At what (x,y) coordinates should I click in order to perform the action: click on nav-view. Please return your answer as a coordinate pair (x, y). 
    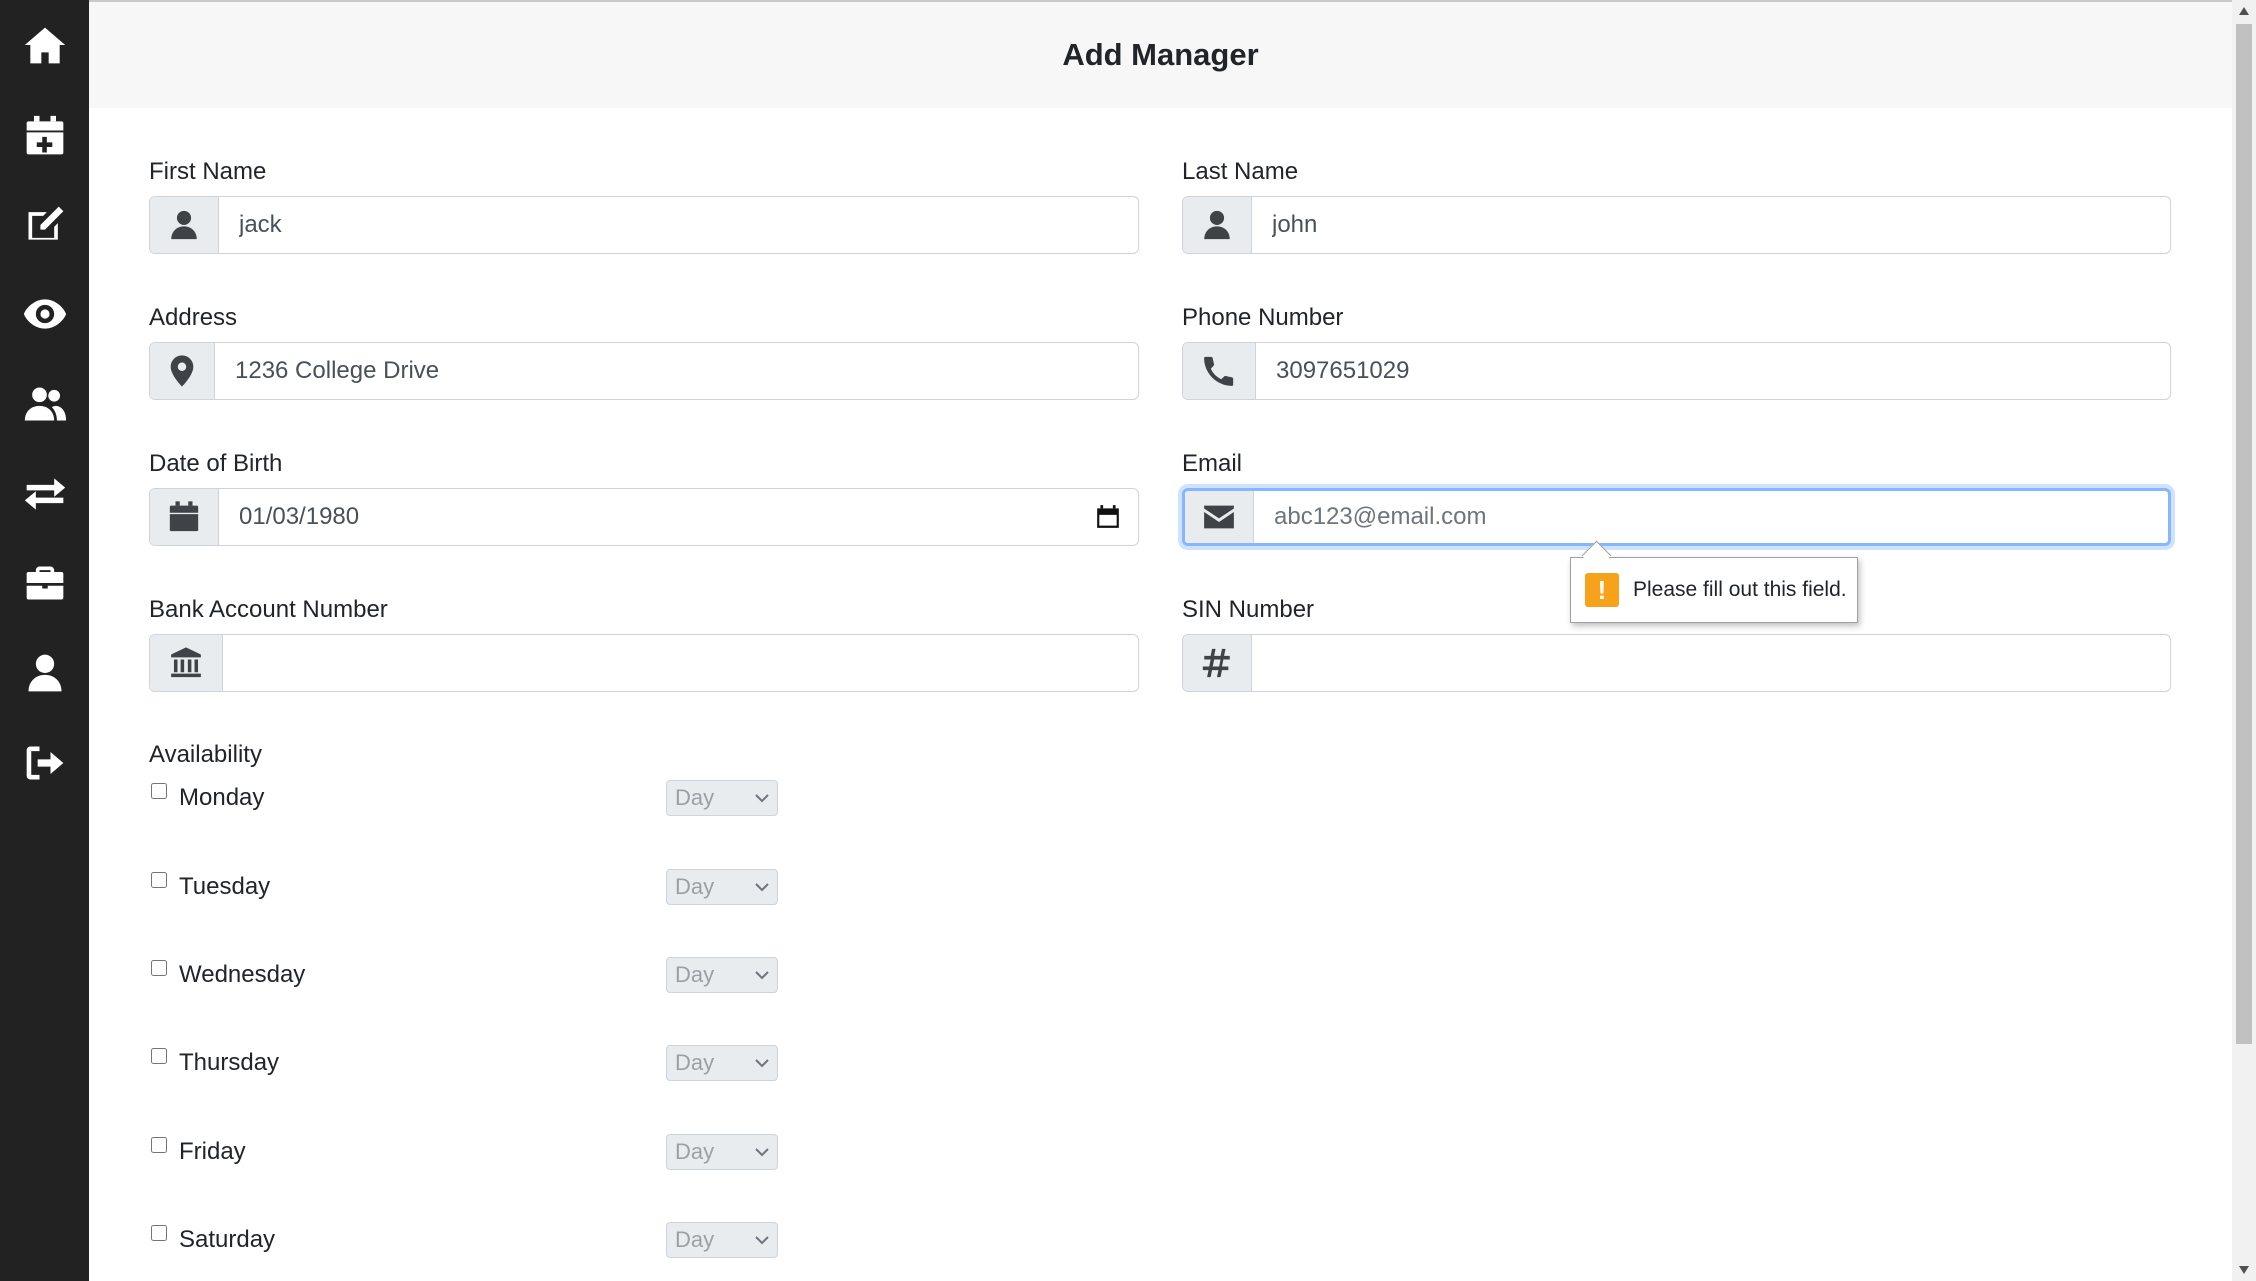
    Looking at the image, I should click on (44, 313).